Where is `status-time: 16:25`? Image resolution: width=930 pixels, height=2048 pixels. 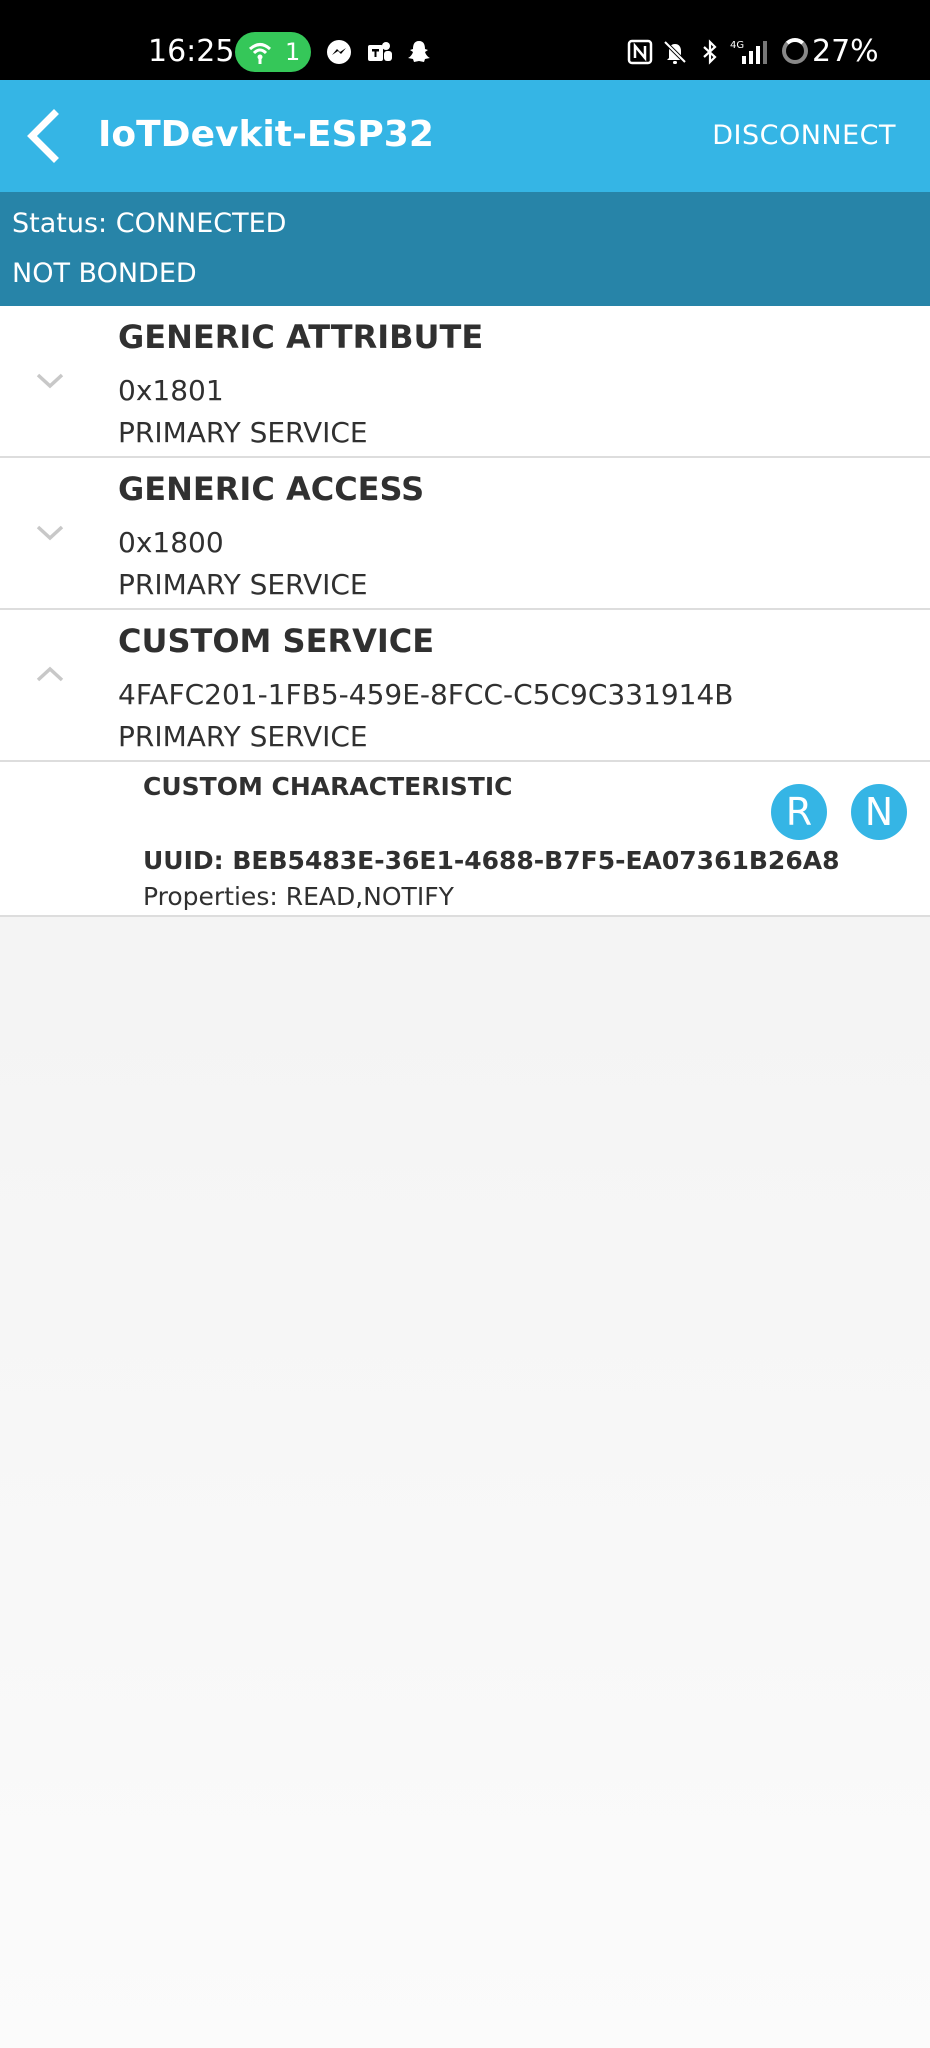 status-time: 16:25 is located at coordinates (191, 51).